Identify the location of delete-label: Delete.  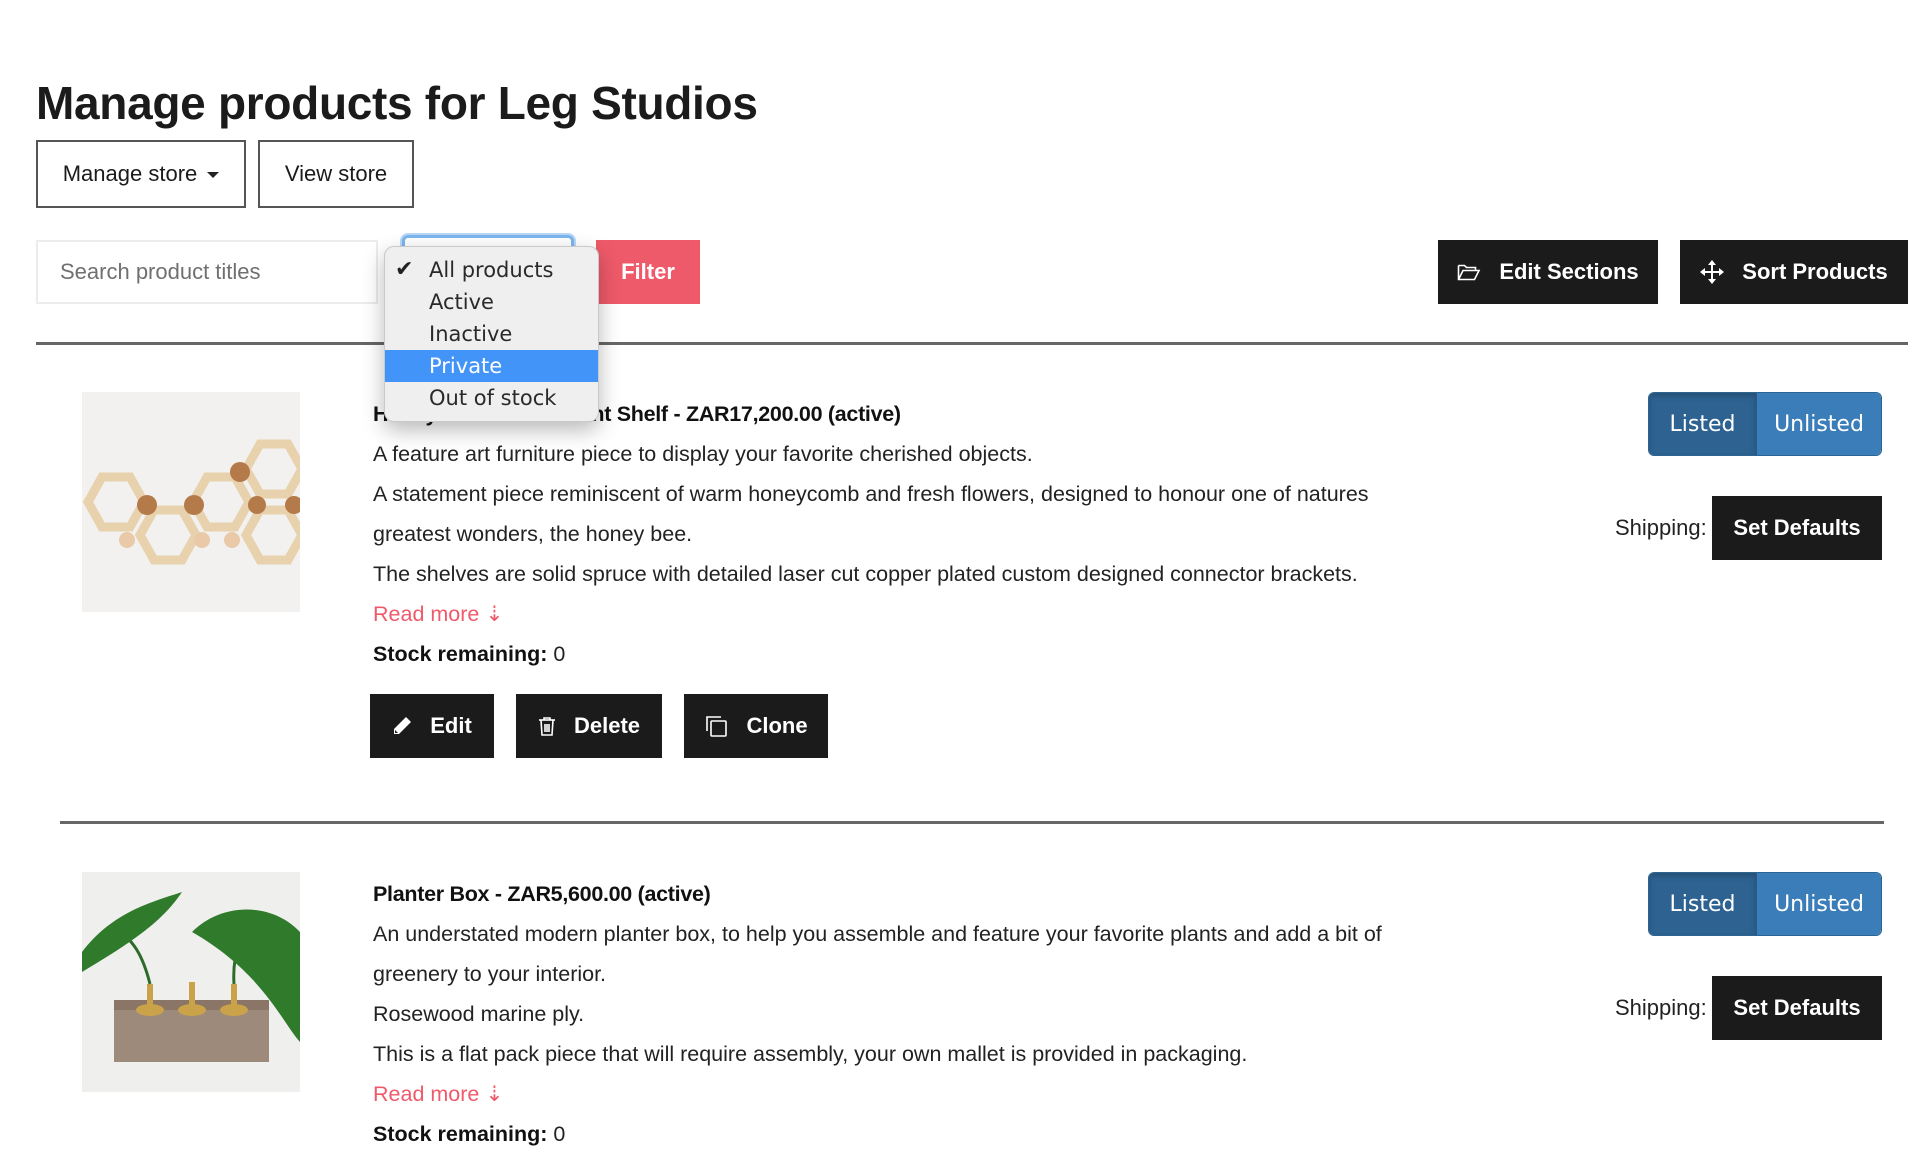
(607, 725).